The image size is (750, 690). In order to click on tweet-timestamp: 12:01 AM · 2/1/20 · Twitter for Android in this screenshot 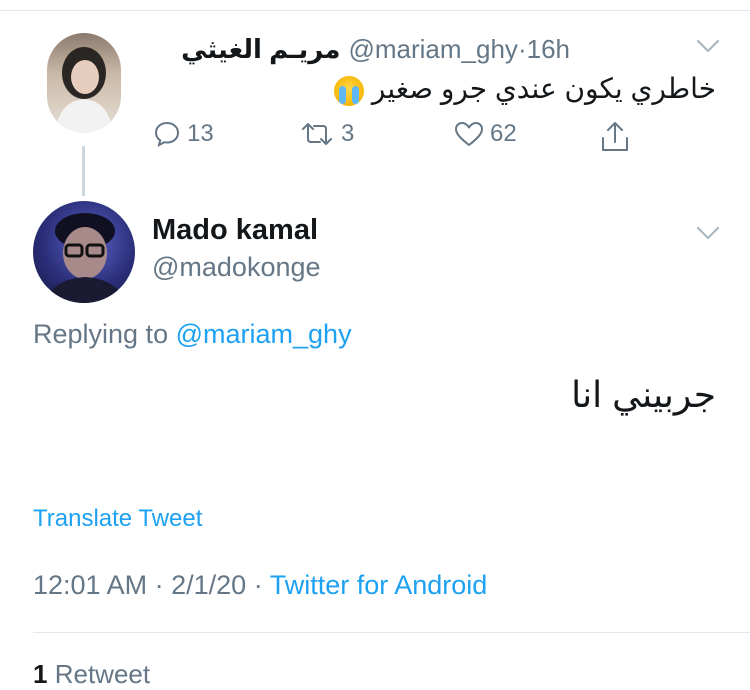, I will do `click(260, 585)`.